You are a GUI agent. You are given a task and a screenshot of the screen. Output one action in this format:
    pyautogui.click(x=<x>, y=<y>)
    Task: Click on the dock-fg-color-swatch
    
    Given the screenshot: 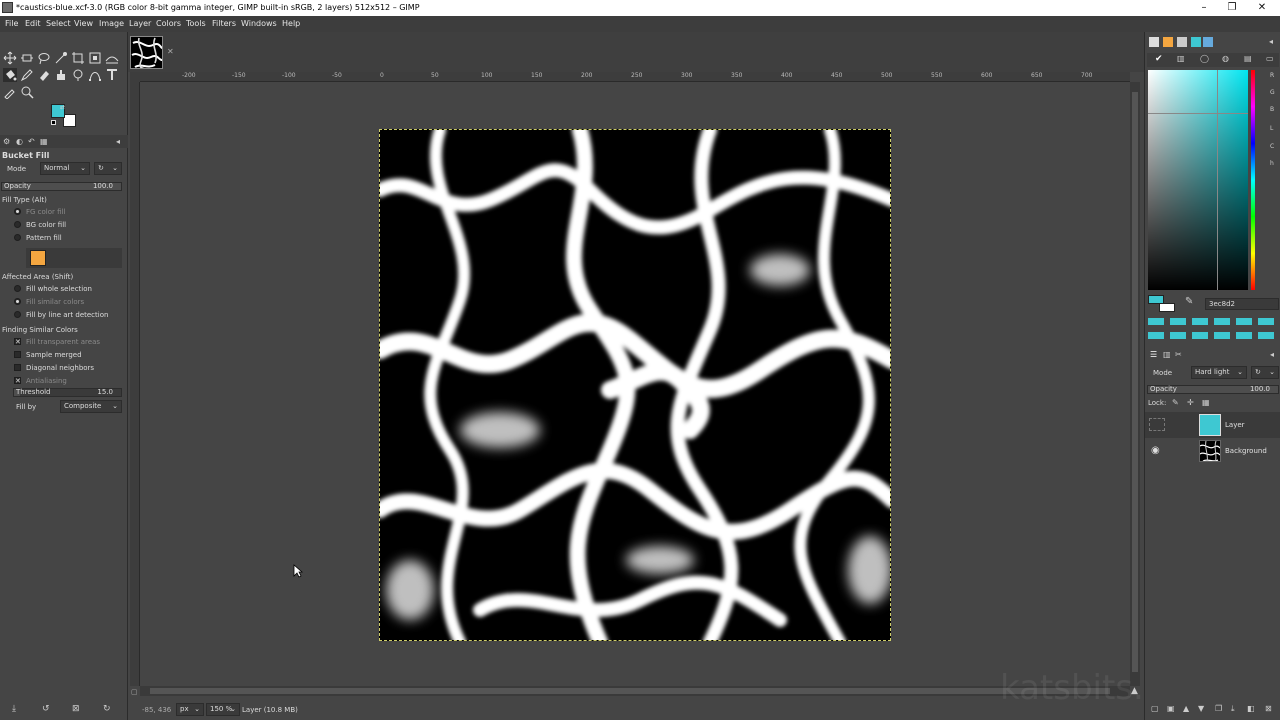 What is the action you would take?
    pyautogui.click(x=1156, y=299)
    